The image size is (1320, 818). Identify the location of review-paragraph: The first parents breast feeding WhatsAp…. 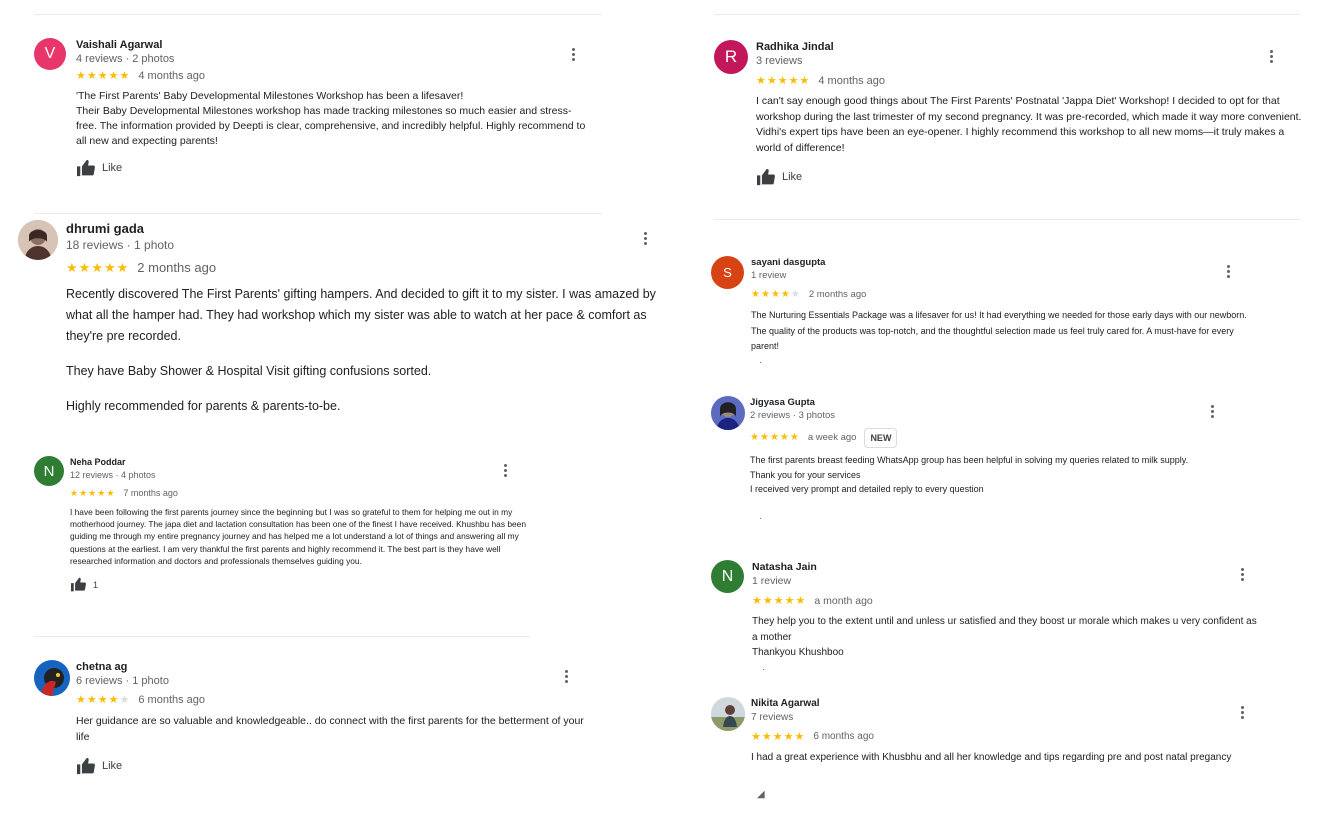
(969, 460).